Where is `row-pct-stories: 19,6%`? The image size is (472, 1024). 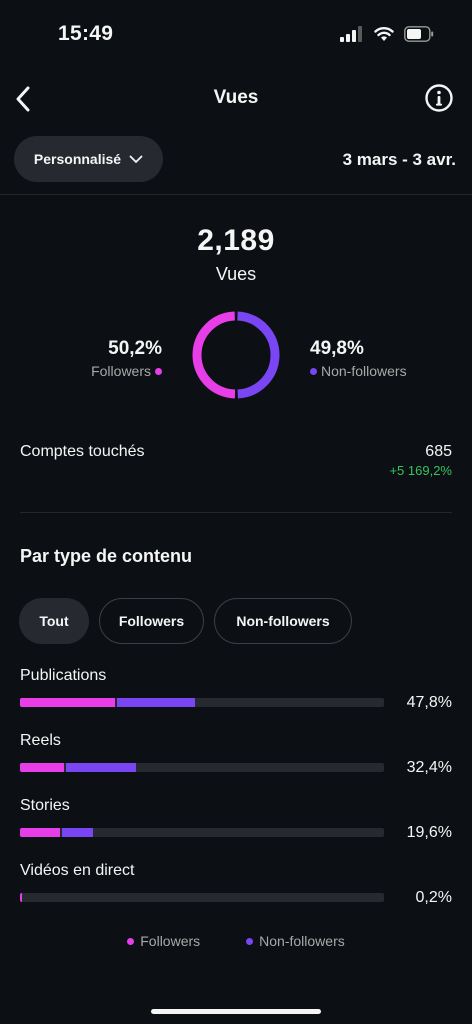
row-pct-stories: 19,6% is located at coordinates (429, 832).